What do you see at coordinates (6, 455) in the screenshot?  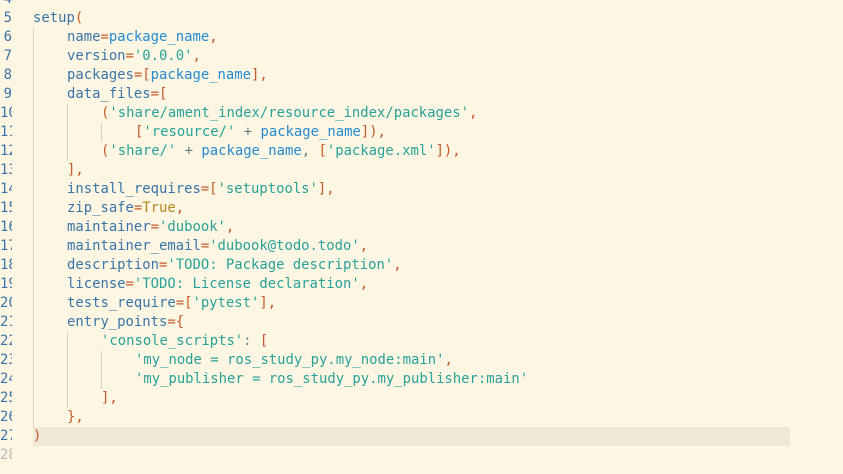 I see `line-number: 28` at bounding box center [6, 455].